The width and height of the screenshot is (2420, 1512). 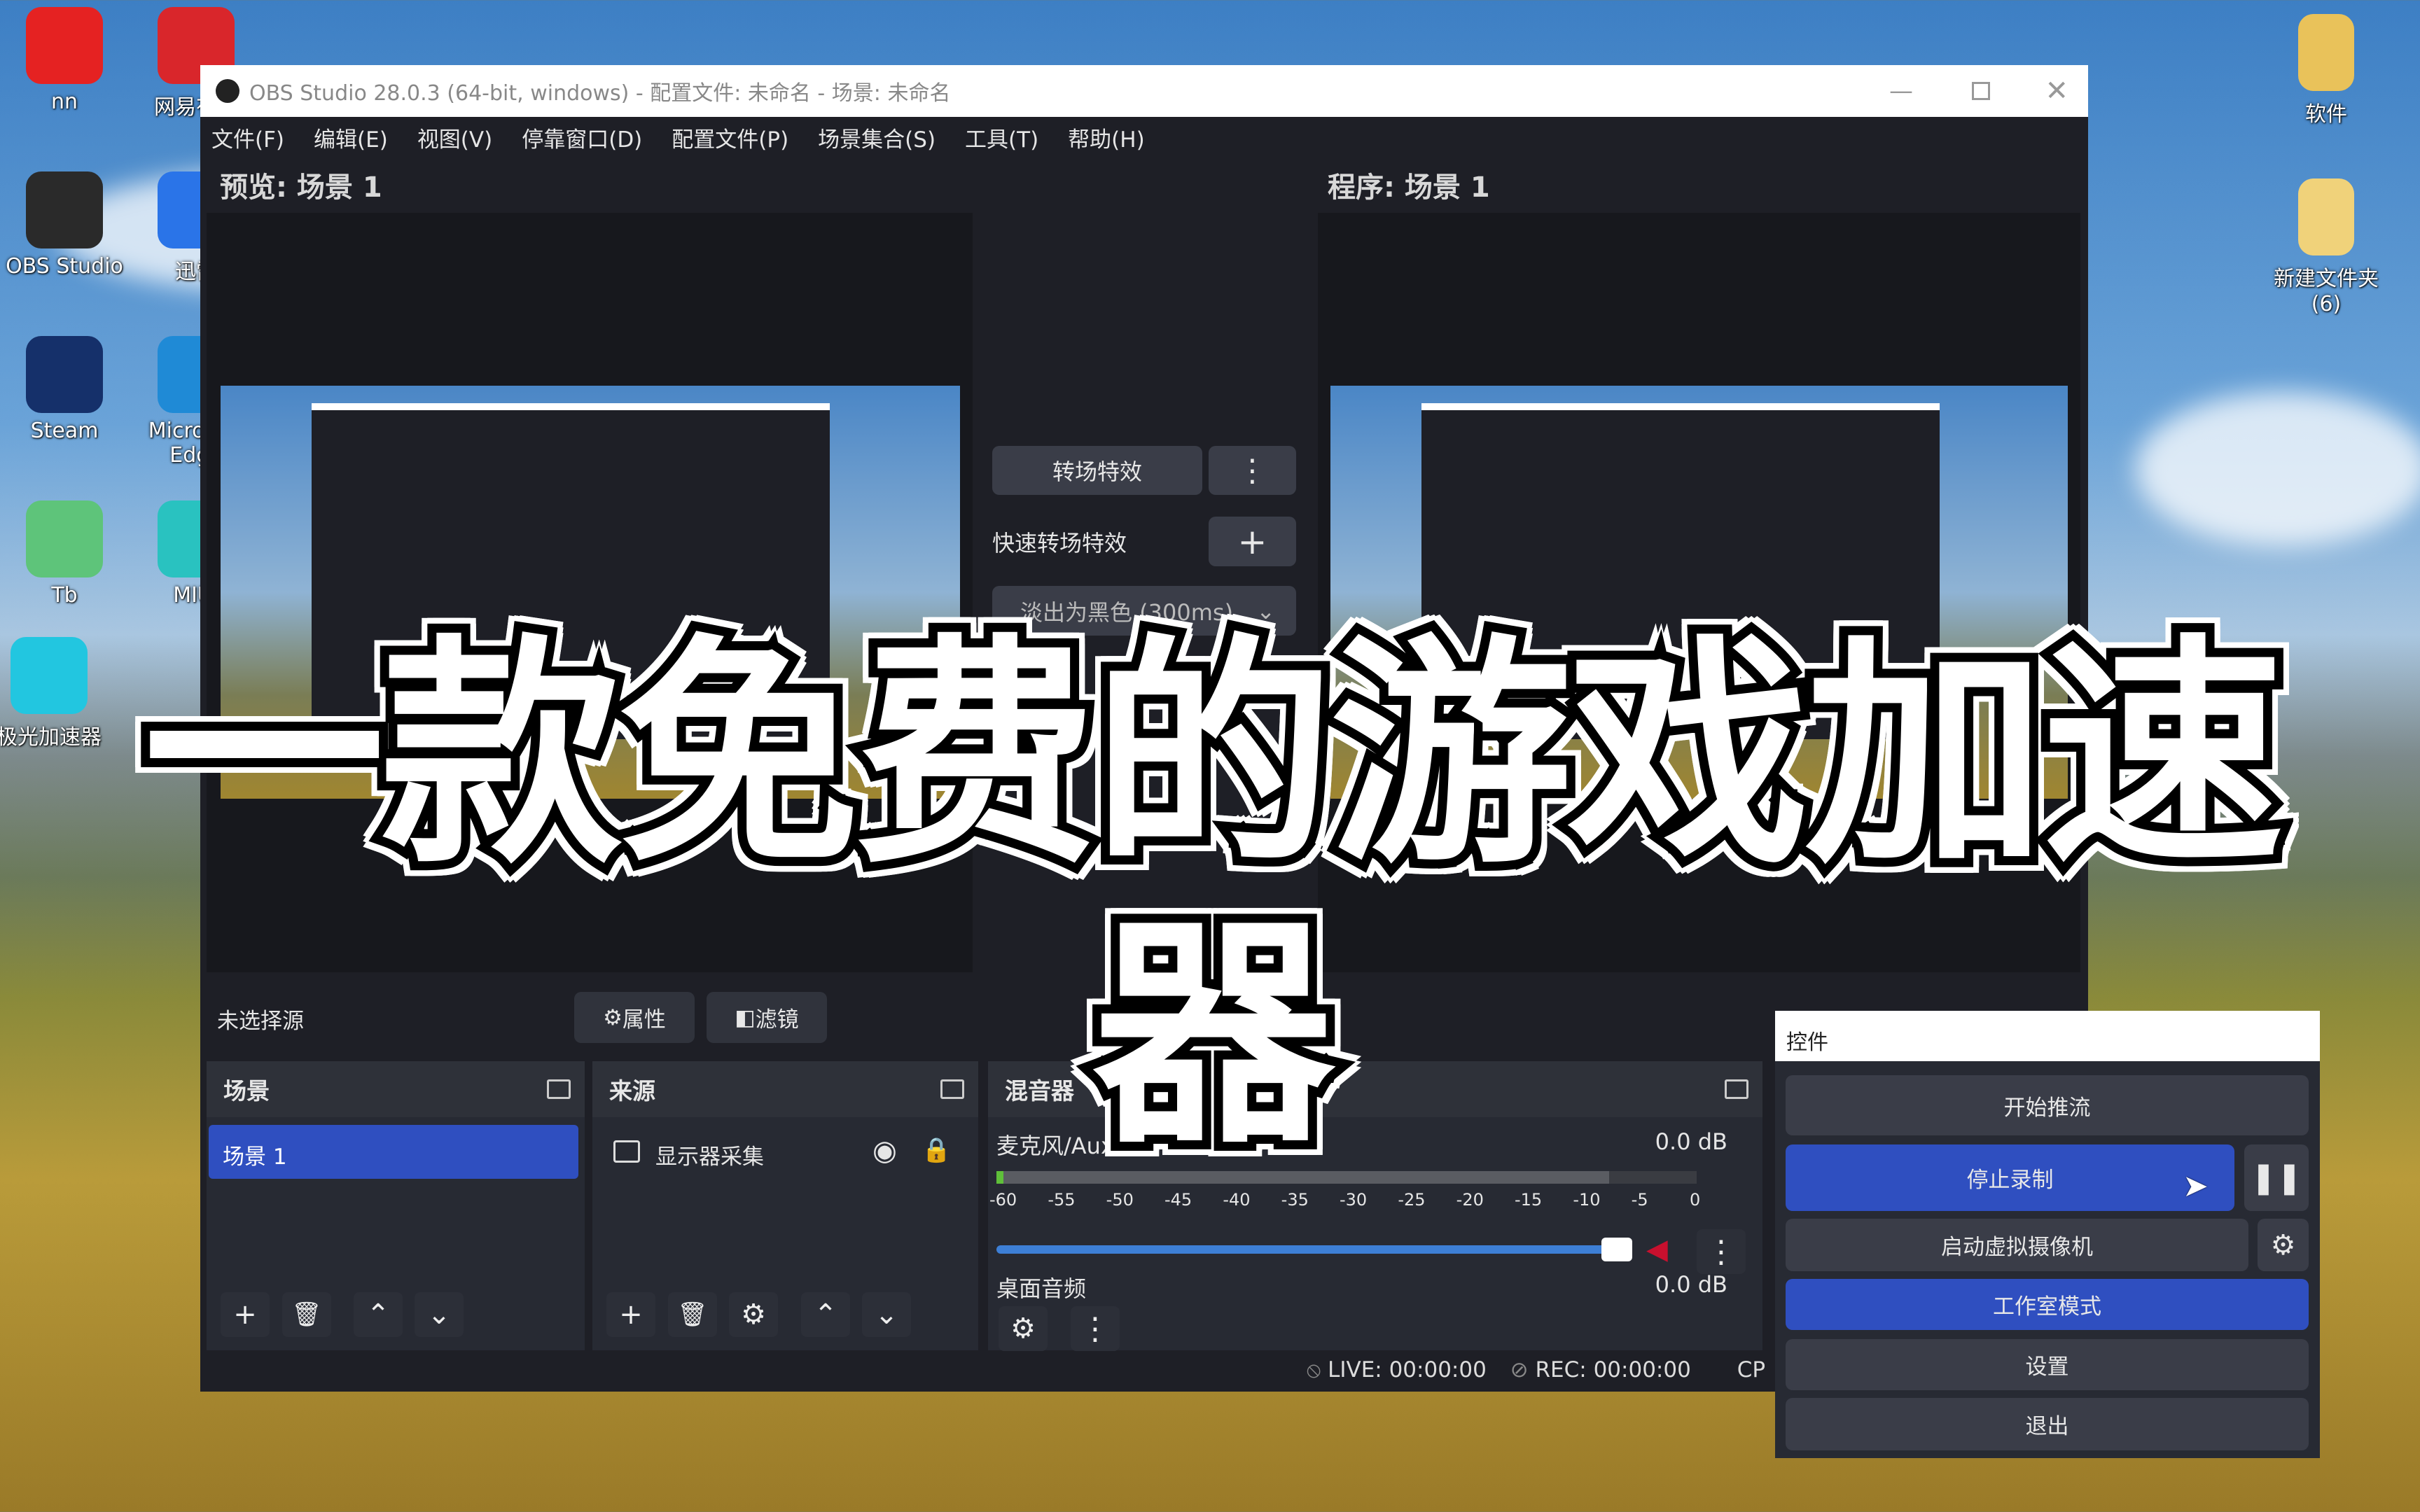 What do you see at coordinates (1657, 1249) in the screenshot?
I see `muted-speaker-icon: ◀` at bounding box center [1657, 1249].